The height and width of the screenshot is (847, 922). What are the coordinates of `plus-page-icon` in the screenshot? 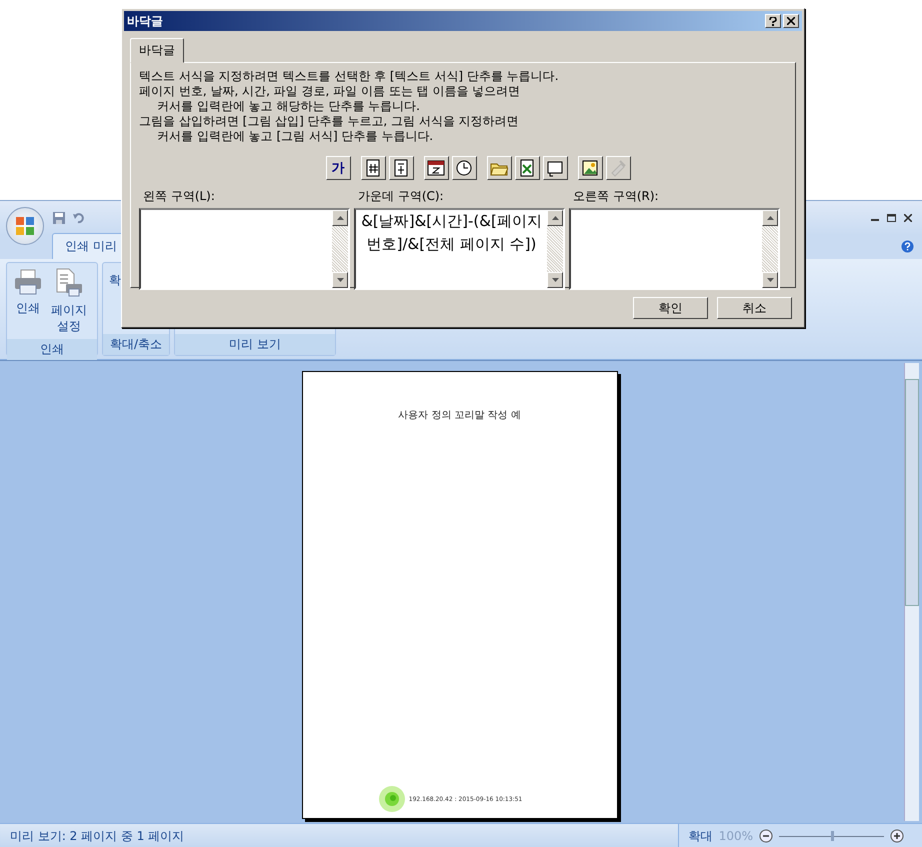 It's located at (401, 168).